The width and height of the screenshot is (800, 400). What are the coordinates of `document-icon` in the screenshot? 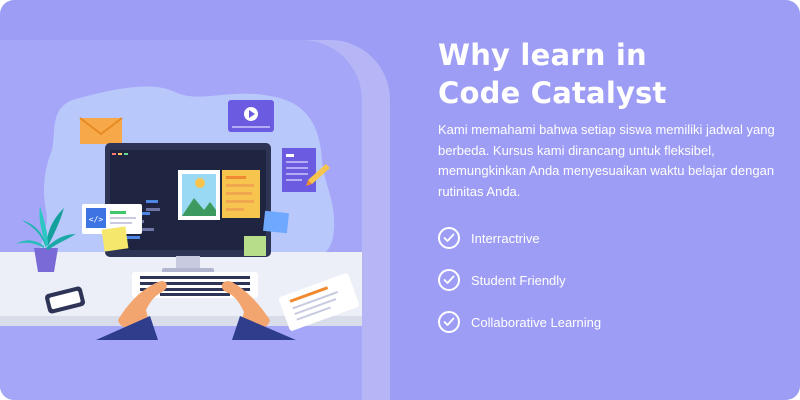 It's located at (299, 170).